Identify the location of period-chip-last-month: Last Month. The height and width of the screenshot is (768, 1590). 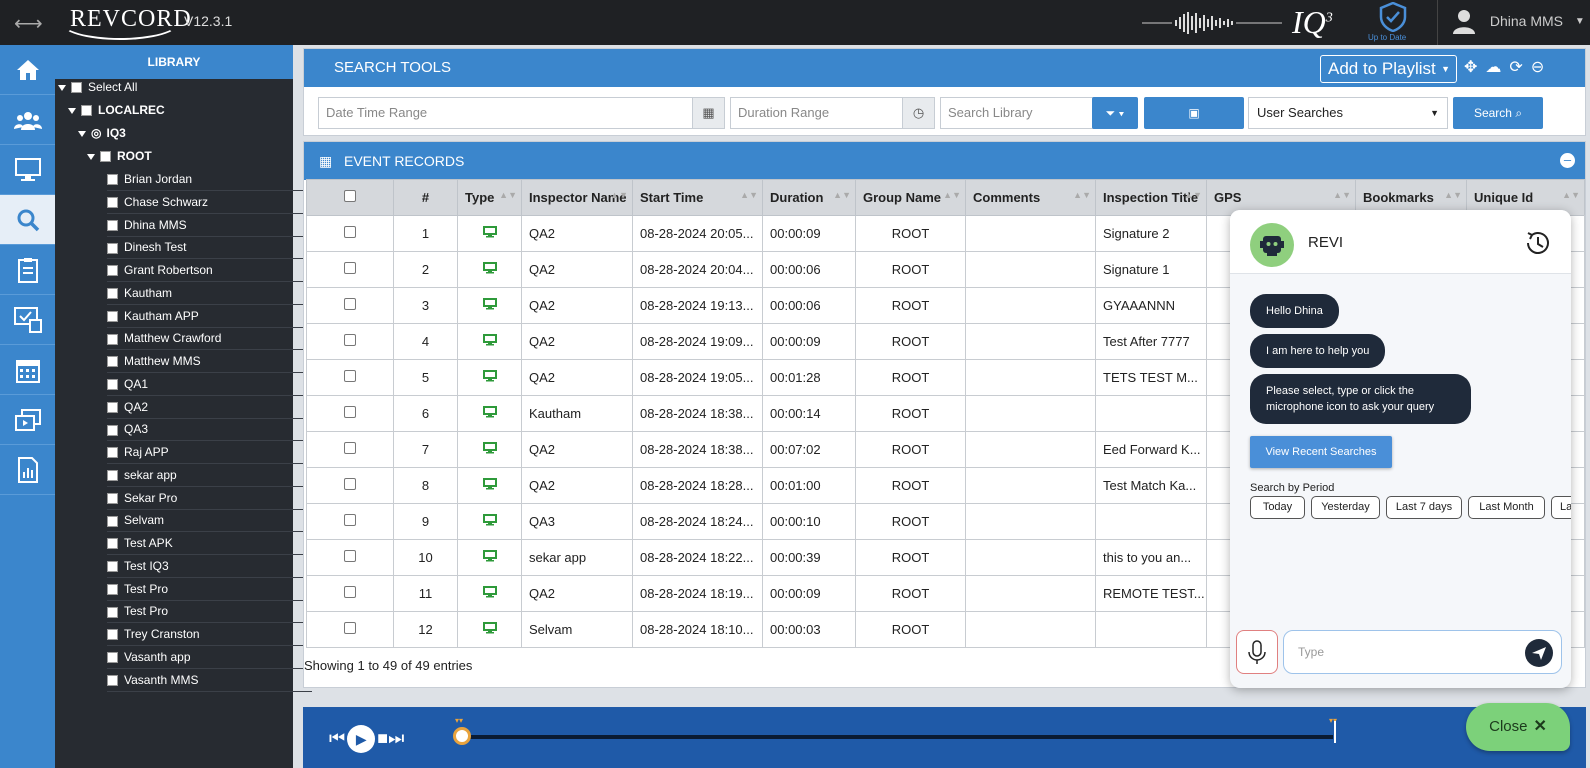
(1506, 507).